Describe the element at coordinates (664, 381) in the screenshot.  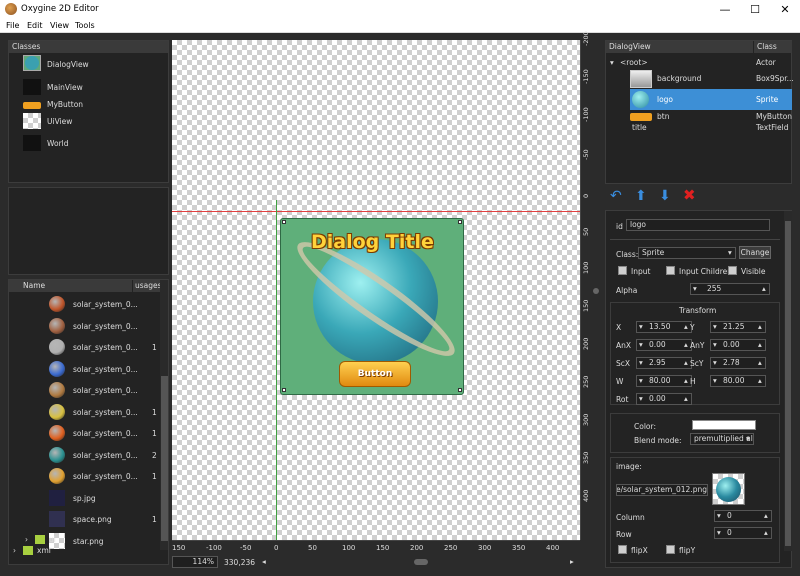
I see `w-spinbox: ▾ 80.00 ▴` at that location.